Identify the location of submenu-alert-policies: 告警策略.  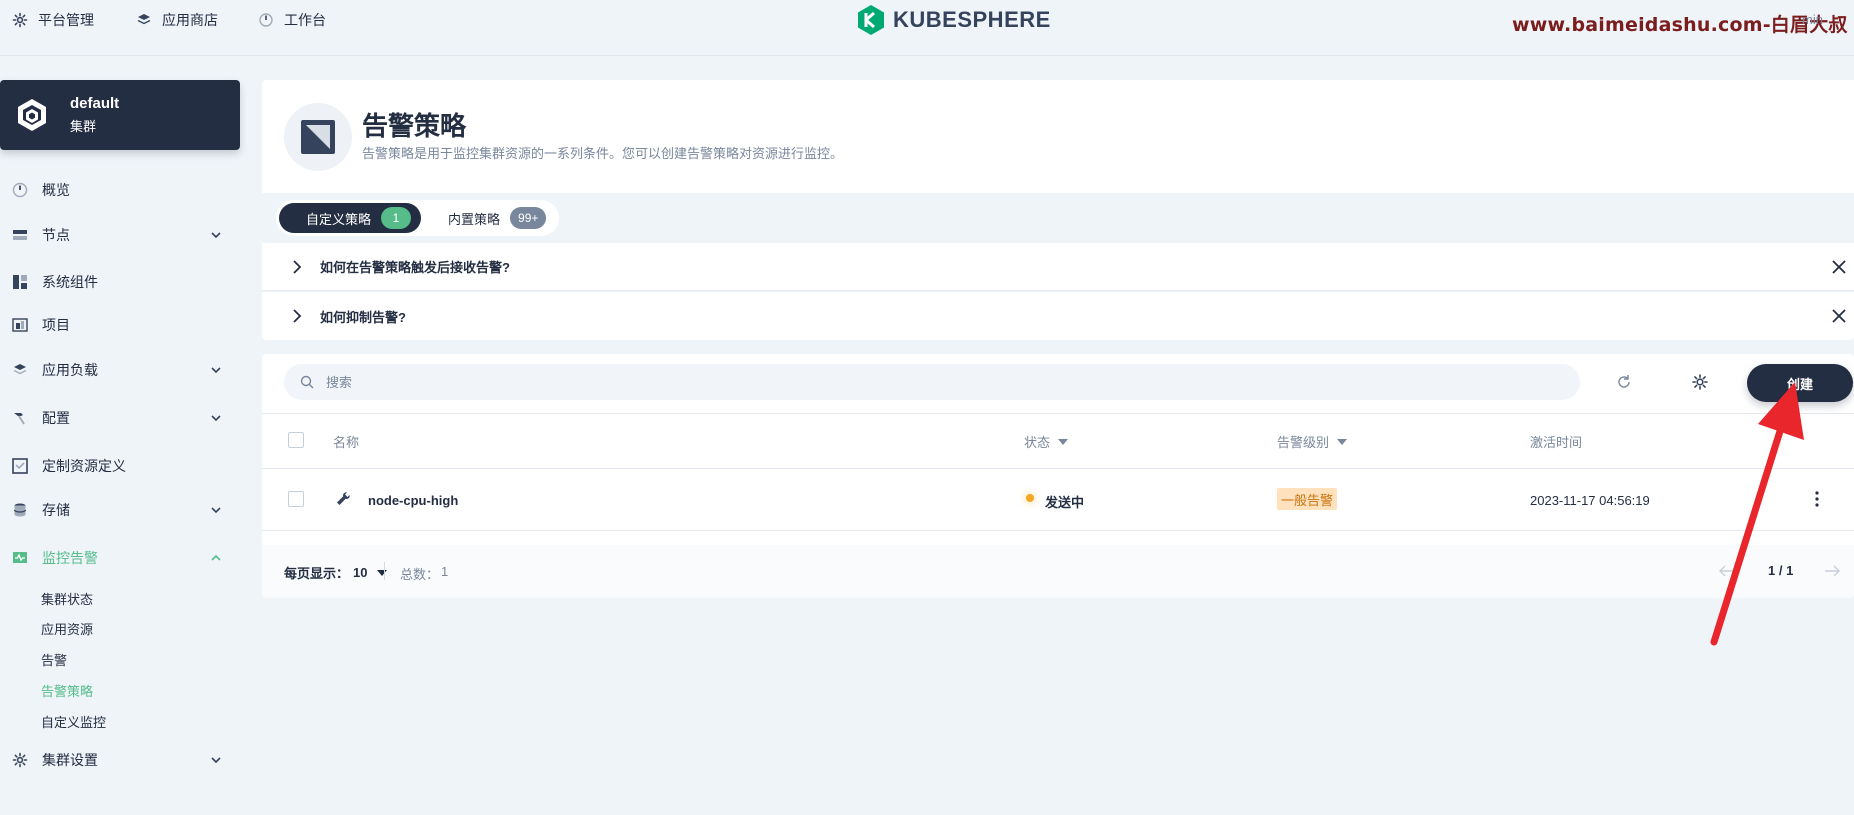
(67, 690).